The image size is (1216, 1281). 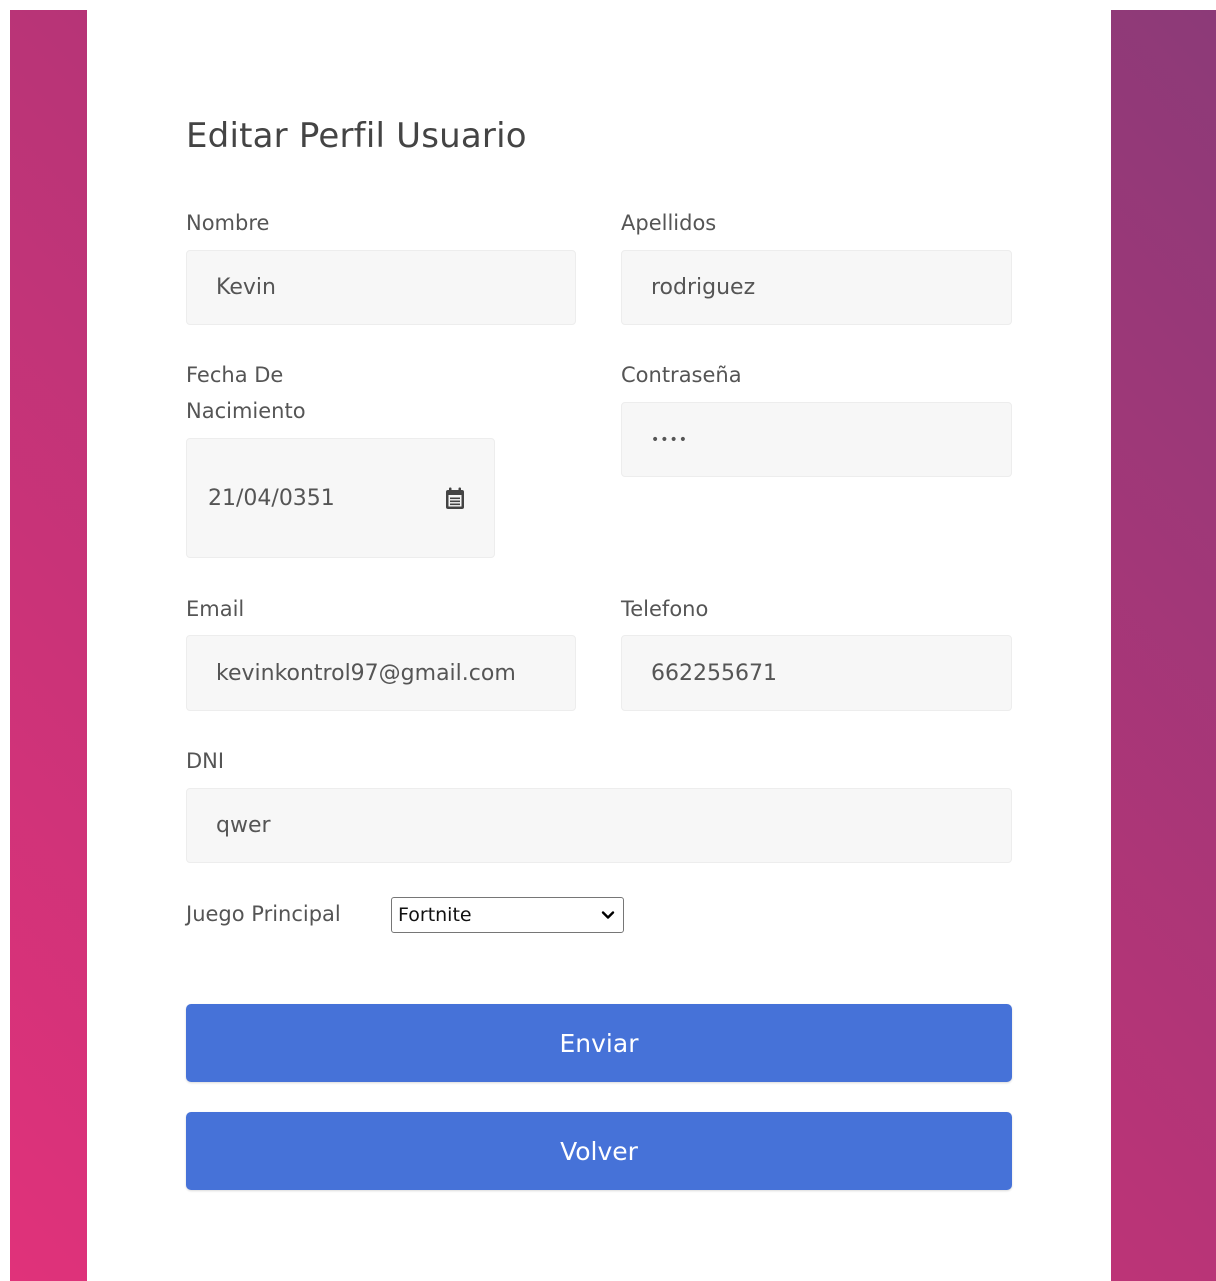 I want to click on juego-principal-select: Fortnite, so click(x=507, y=915).